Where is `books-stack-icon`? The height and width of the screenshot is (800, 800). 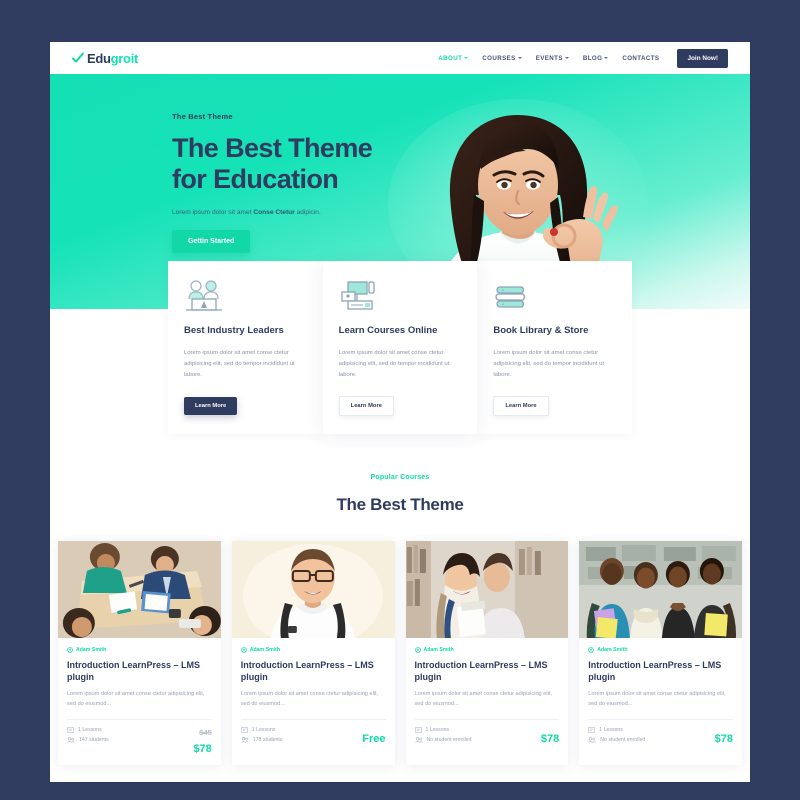 books-stack-icon is located at coordinates (554, 296).